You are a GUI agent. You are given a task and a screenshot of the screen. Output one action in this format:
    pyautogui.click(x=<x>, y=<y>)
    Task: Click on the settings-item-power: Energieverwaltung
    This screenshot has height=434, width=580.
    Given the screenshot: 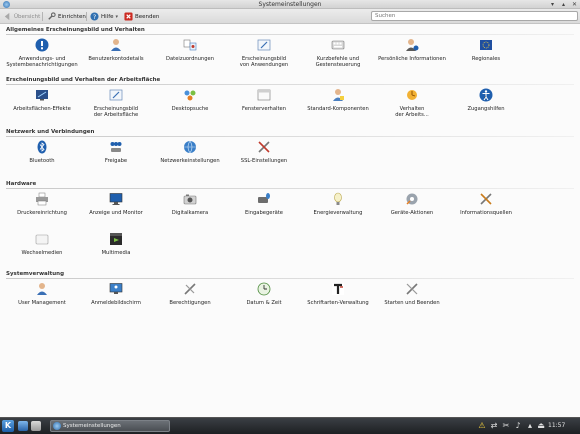 What is the action you would take?
    pyautogui.click(x=338, y=204)
    